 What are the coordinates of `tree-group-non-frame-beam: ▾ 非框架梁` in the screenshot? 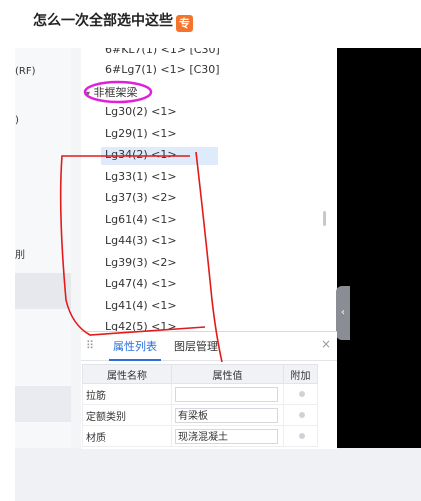 It's located at (112, 92).